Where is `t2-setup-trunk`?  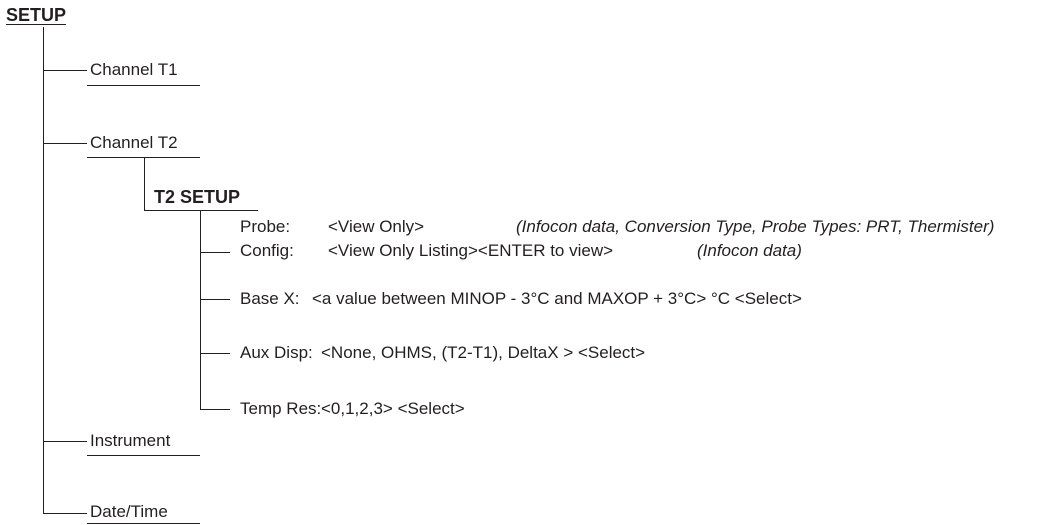 t2-setup-trunk is located at coordinates (201, 310).